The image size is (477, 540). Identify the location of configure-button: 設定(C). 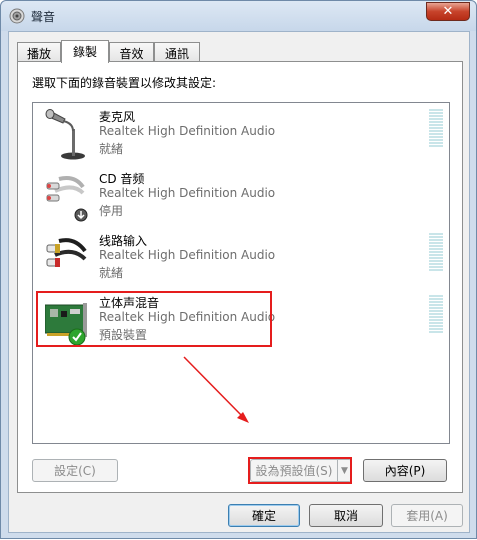
(75, 470).